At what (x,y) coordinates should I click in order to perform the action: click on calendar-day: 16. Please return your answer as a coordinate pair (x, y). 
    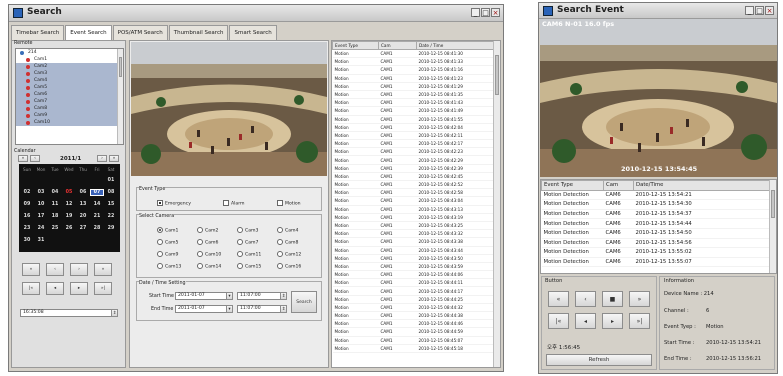
    Looking at the image, I should click on (27, 216).